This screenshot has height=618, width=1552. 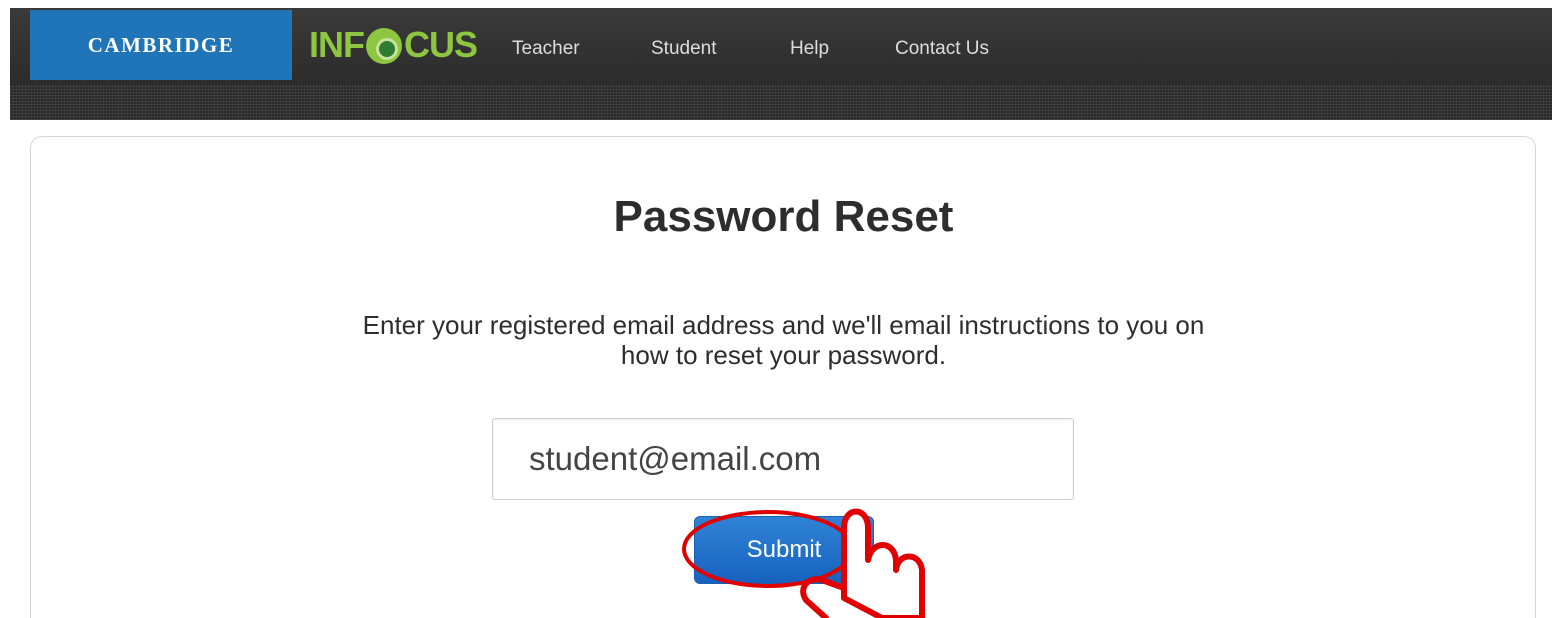 What do you see at coordinates (326, 44) in the screenshot?
I see `infocus-logo-part1: IN` at bounding box center [326, 44].